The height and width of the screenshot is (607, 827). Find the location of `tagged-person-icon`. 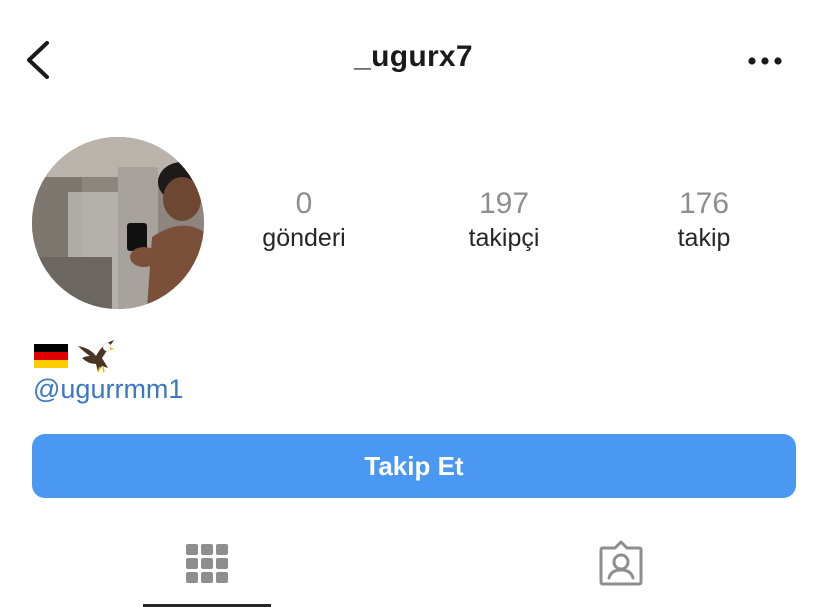

tagged-person-icon is located at coordinates (621, 563).